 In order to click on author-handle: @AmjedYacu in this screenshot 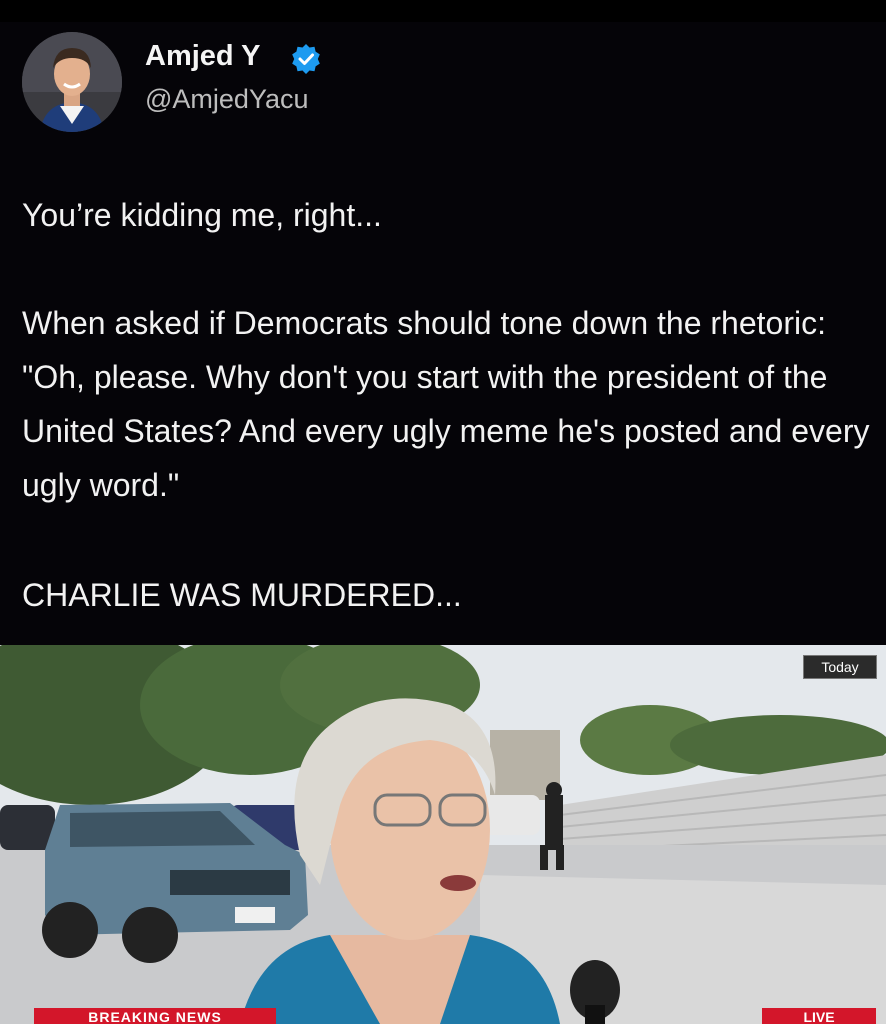, I will do `click(226, 99)`.